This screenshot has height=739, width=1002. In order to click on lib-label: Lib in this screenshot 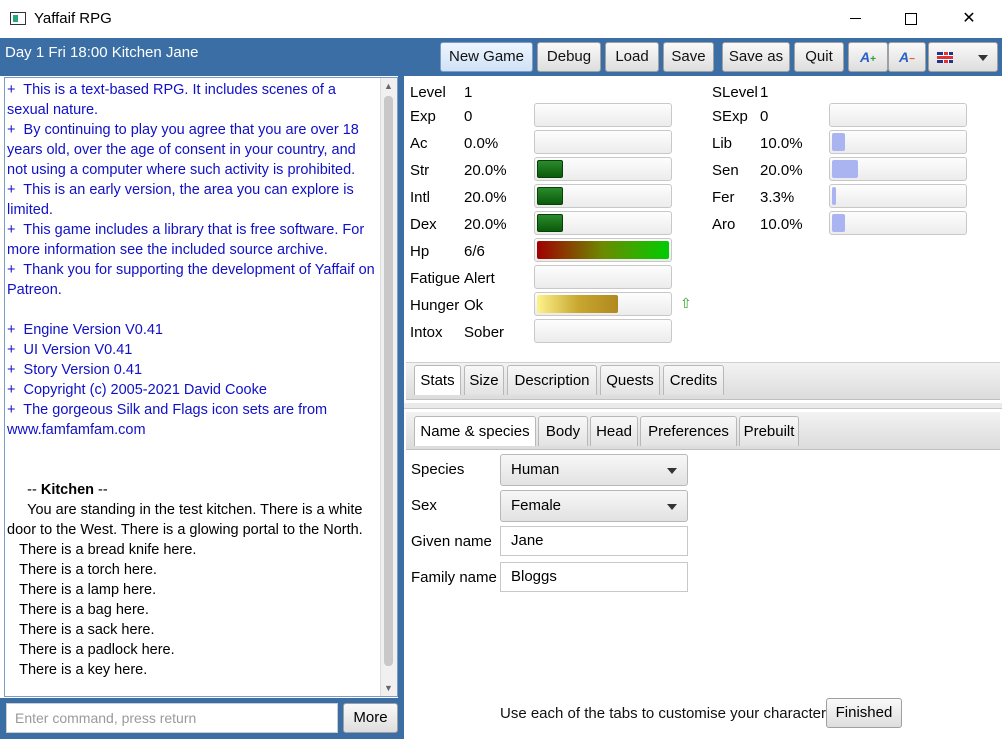, I will do `click(722, 143)`.